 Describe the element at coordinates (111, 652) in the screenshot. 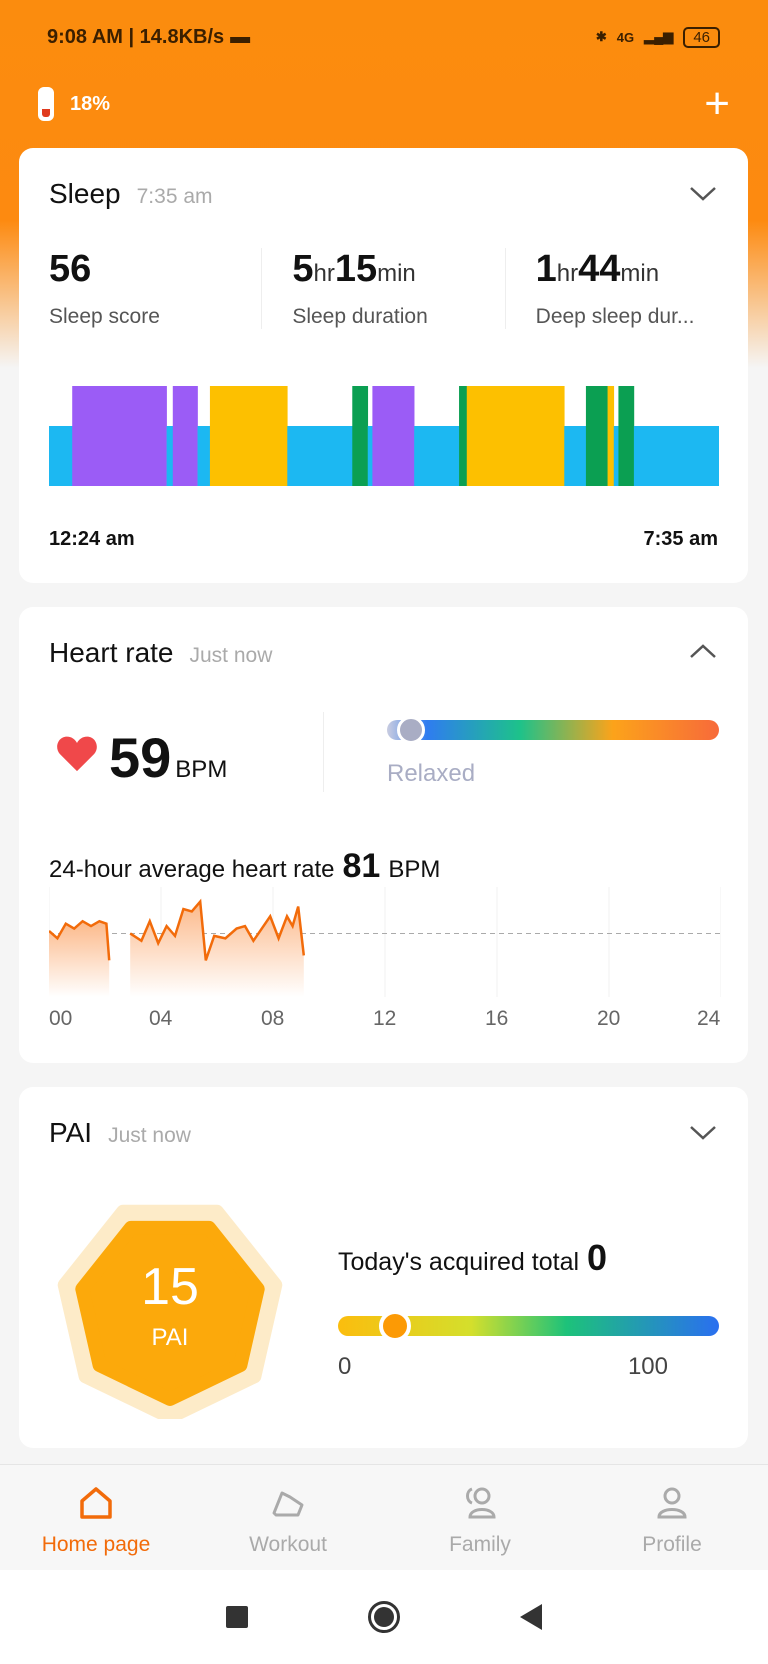

I see `card-title: Heart rate` at that location.